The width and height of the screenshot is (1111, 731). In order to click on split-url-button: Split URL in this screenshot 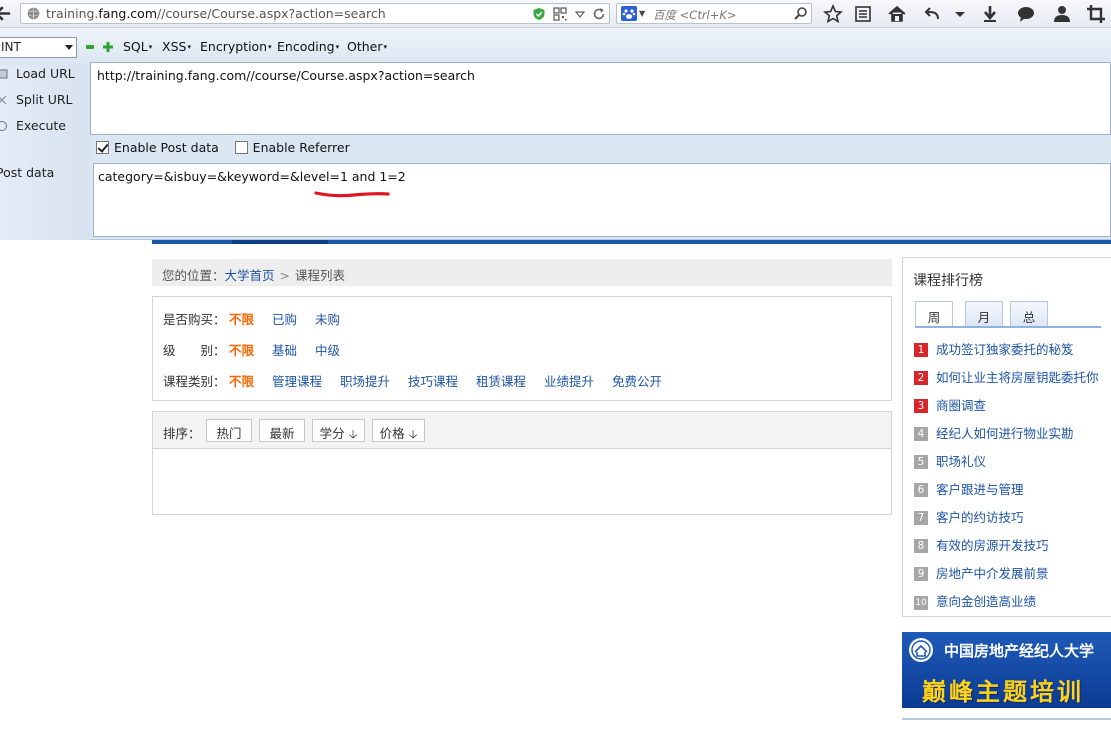, I will do `click(36, 103)`.